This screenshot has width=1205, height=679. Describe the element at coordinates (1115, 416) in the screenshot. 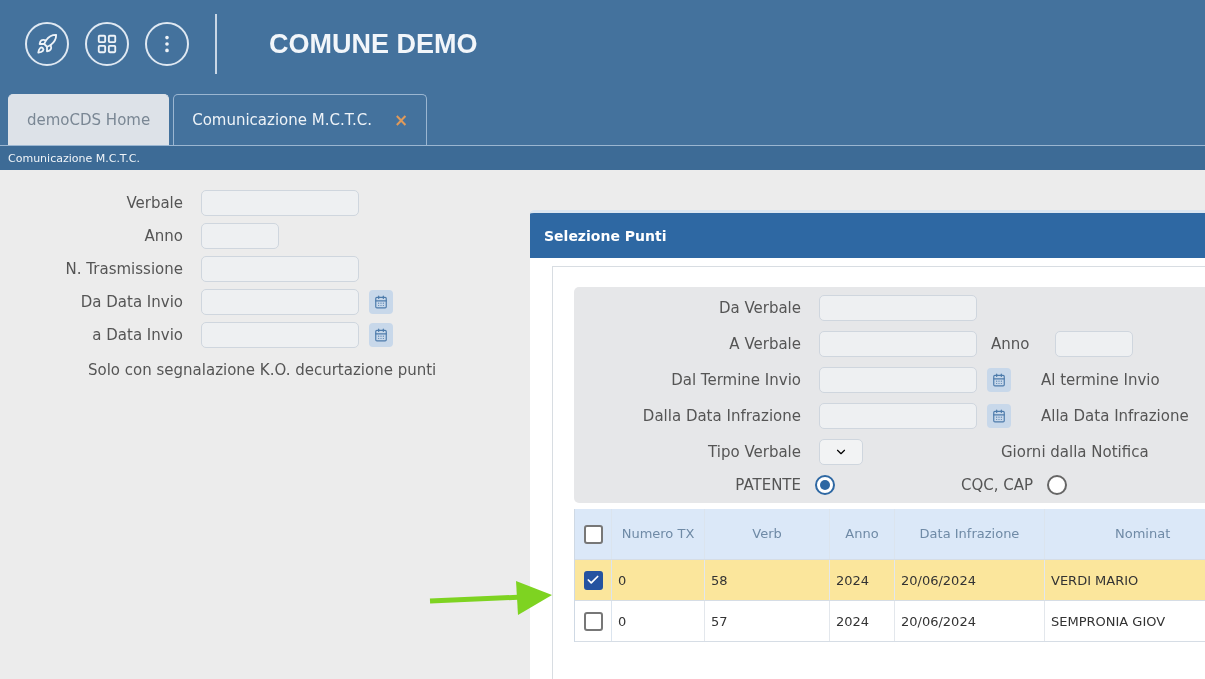

I see `field-label: Alla Data Infrazione` at that location.